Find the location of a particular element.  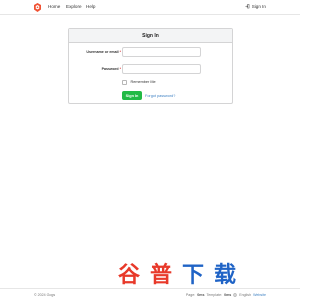

top-signin-link: Sign In is located at coordinates (255, 6).